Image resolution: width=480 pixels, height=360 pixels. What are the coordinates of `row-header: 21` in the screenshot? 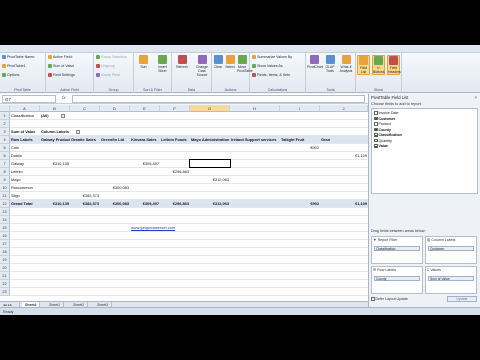 It's located at (5, 276).